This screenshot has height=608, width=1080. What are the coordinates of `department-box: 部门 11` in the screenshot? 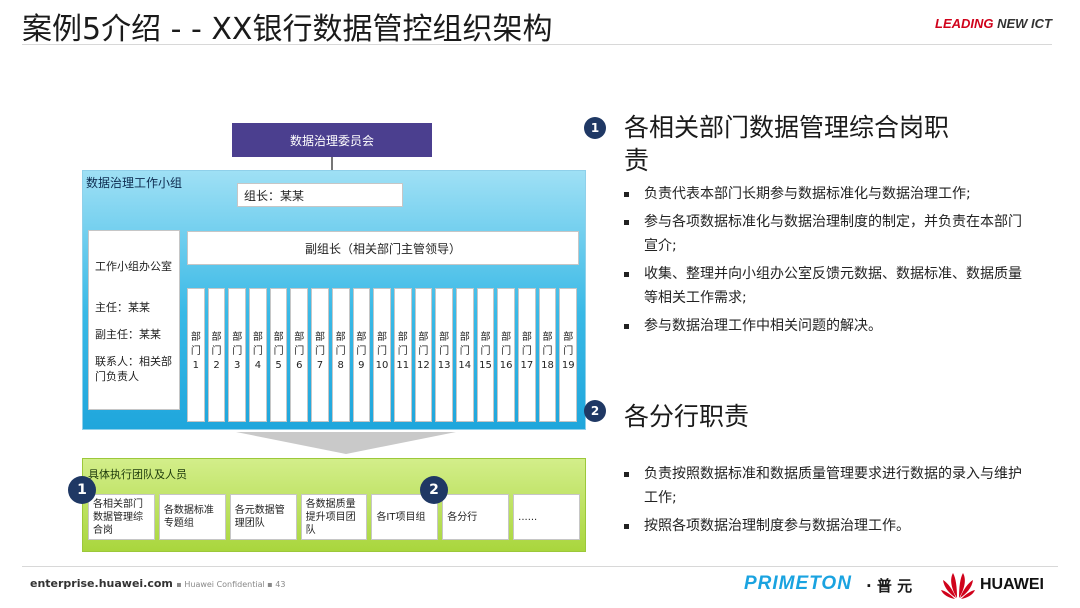 It's located at (402, 355).